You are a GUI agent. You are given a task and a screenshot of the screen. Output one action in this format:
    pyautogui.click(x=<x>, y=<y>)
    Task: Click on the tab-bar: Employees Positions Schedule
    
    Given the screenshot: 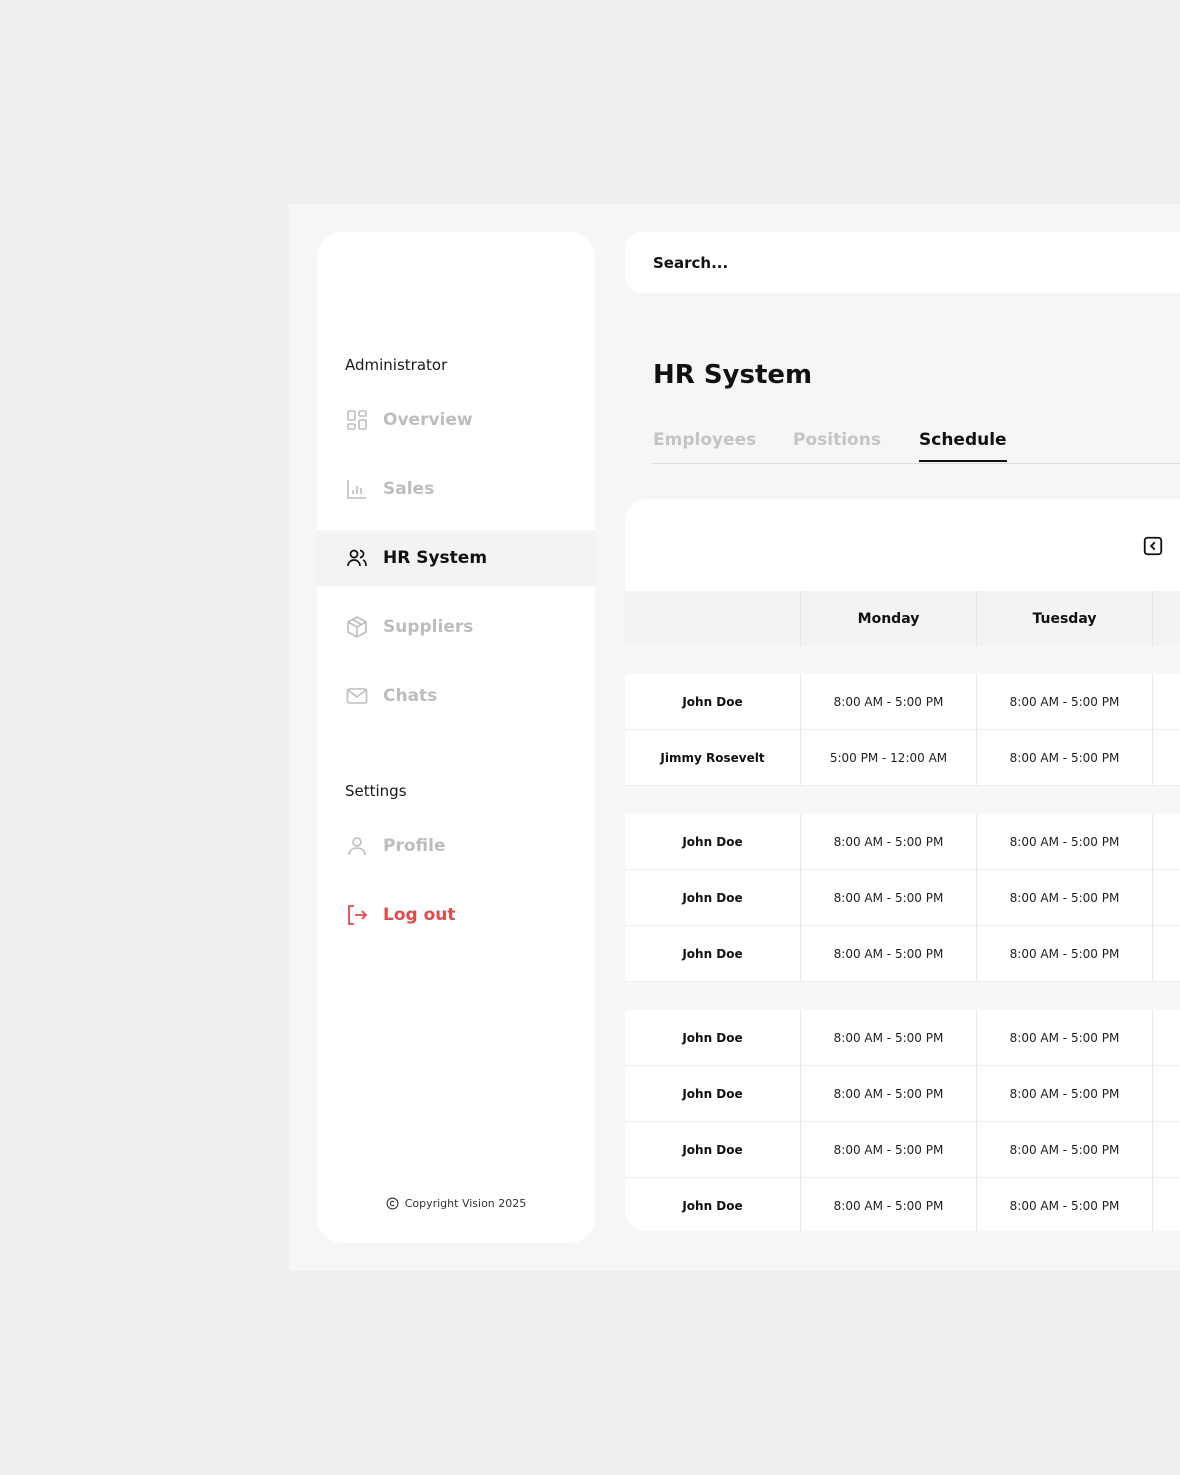 What is the action you would take?
    pyautogui.click(x=916, y=446)
    